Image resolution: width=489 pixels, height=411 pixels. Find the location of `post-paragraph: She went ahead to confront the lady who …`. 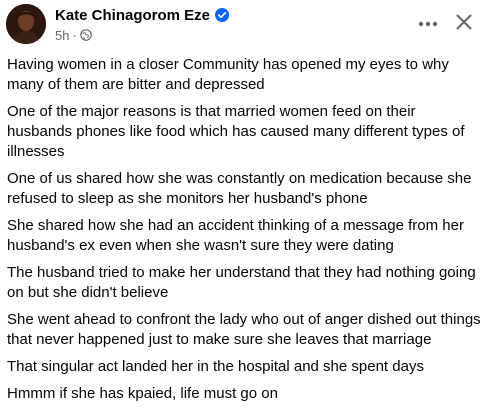

post-paragraph: She went ahead to confront the lady who … is located at coordinates (244, 329).